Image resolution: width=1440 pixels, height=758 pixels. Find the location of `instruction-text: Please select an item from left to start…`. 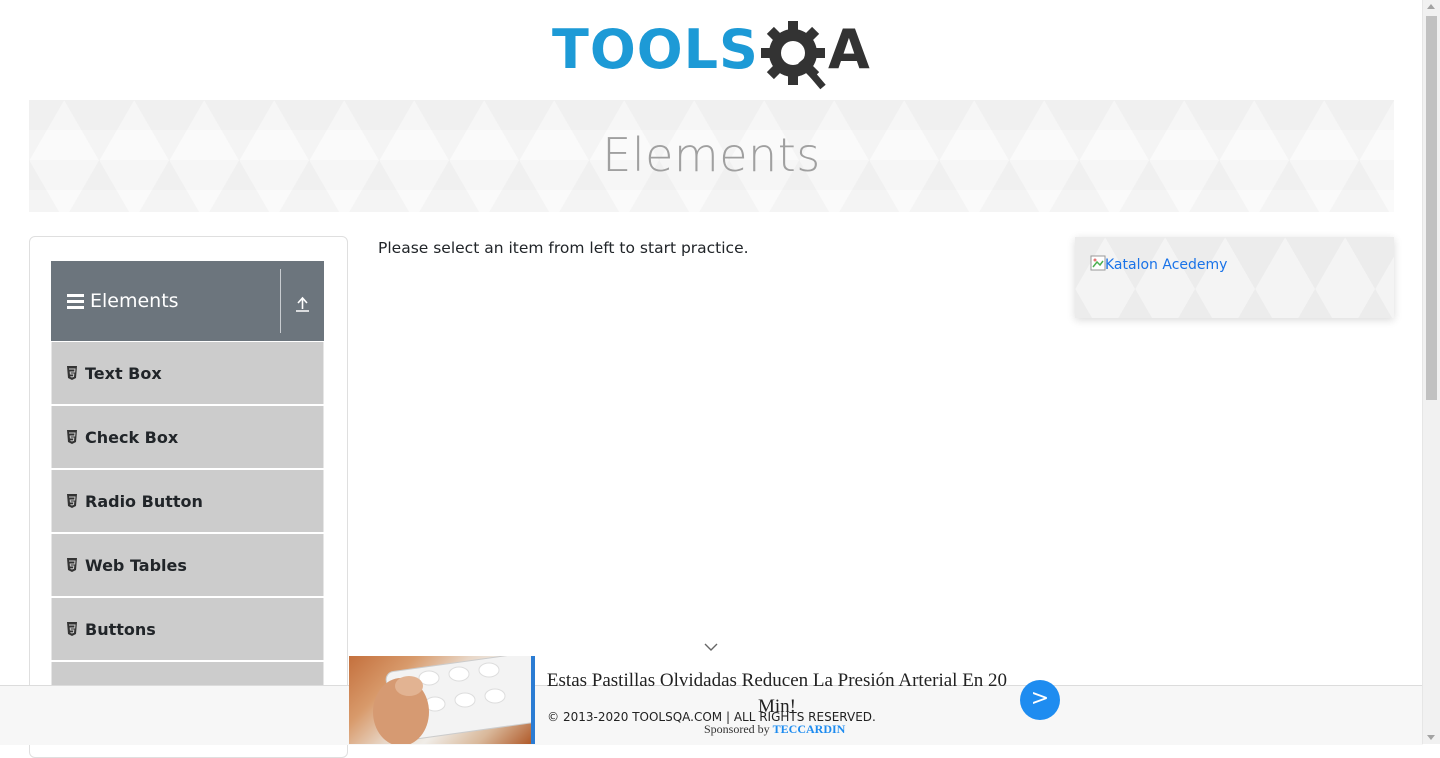

instruction-text: Please select an item from left to start… is located at coordinates (563, 248).